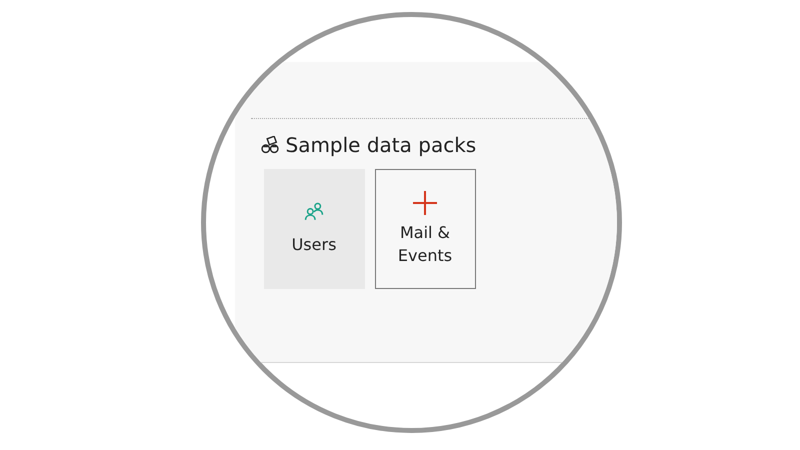 Image resolution: width=800 pixels, height=450 pixels. What do you see at coordinates (314, 211) in the screenshot?
I see `users-icon` at bounding box center [314, 211].